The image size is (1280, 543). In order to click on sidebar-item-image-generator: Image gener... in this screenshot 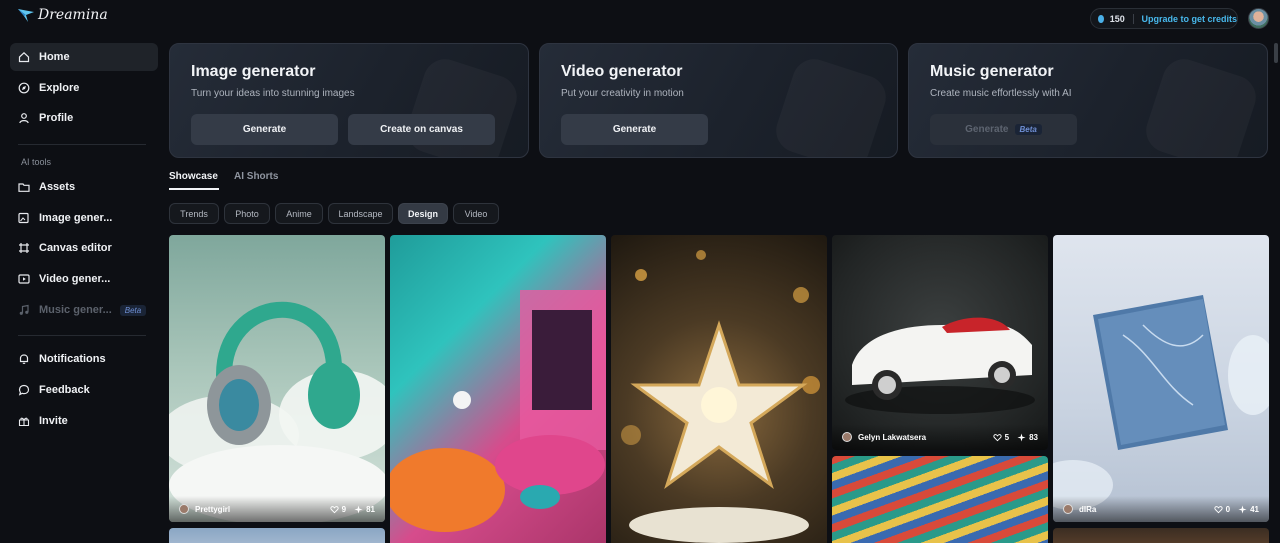, I will do `click(84, 218)`.